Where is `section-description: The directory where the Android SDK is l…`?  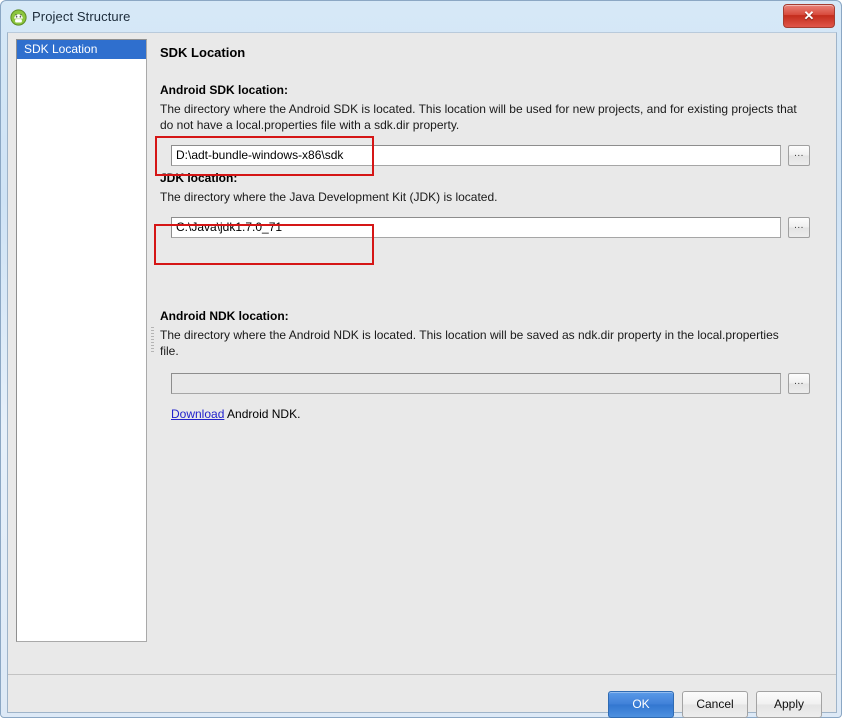 section-description: The directory where the Android SDK is l… is located at coordinates (478, 117).